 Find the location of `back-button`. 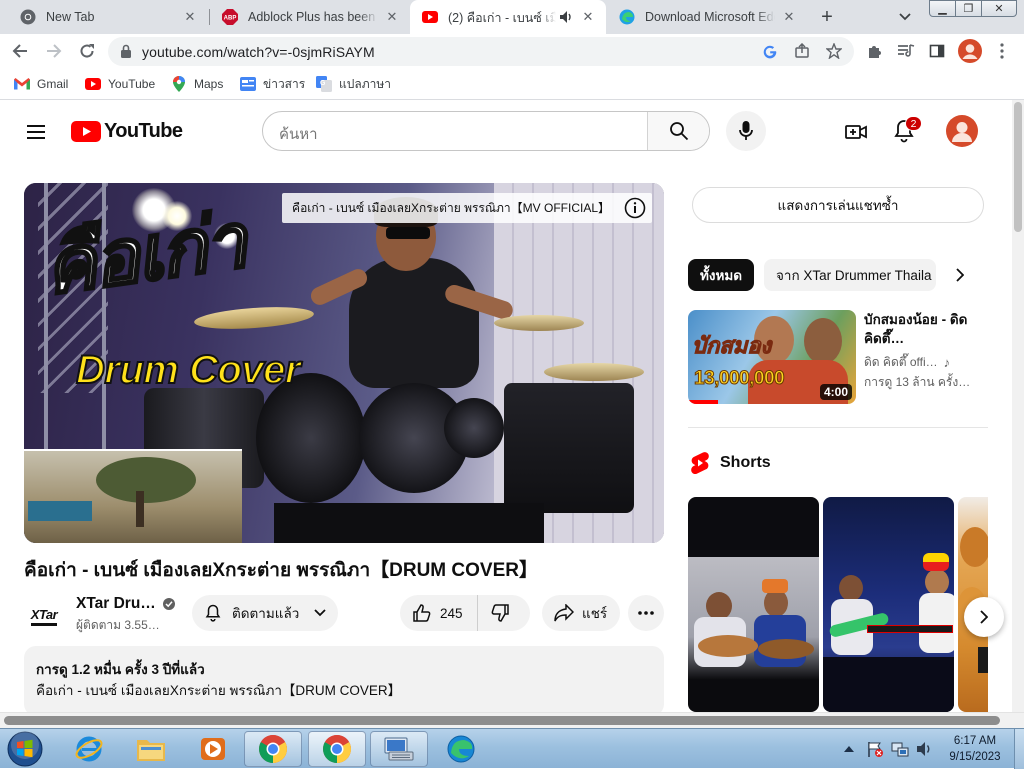

back-button is located at coordinates (20, 51).